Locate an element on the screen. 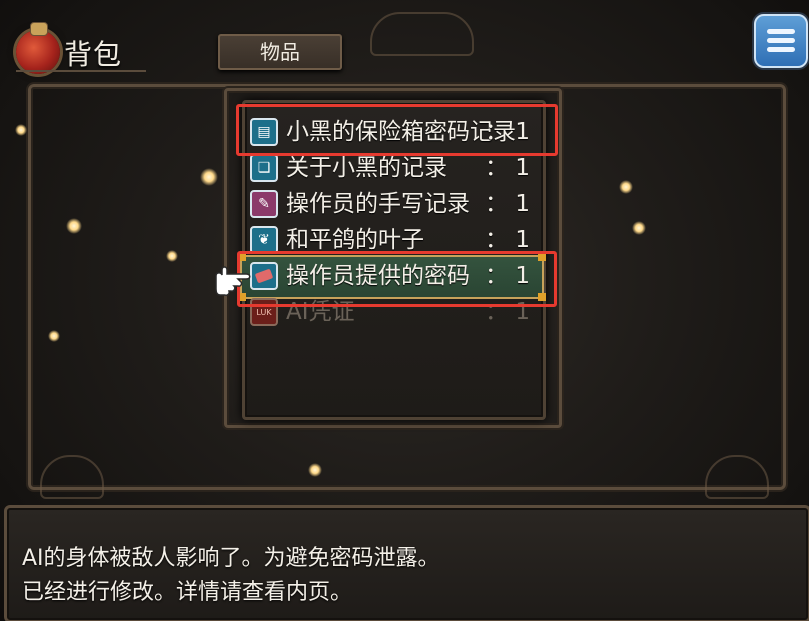 This screenshot has width=809, height=621. bag-emblem-icon is located at coordinates (38, 48).